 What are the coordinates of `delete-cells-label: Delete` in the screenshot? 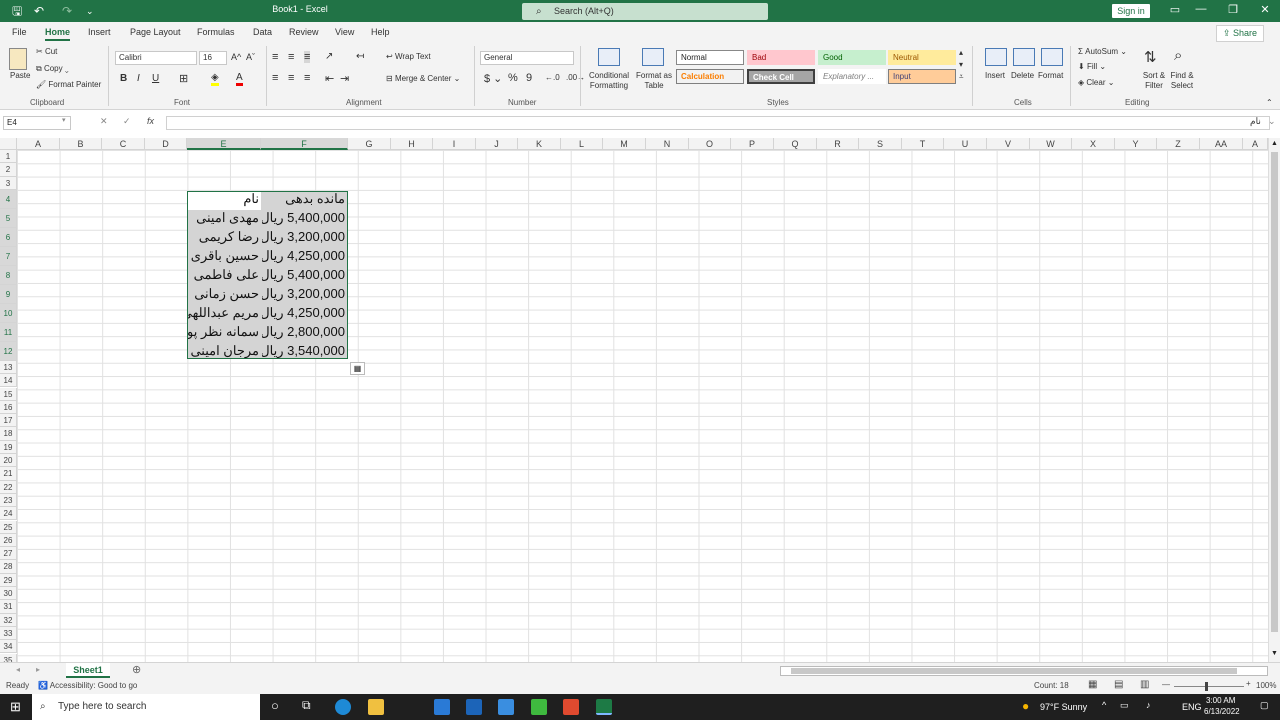 It's located at (1022, 75).